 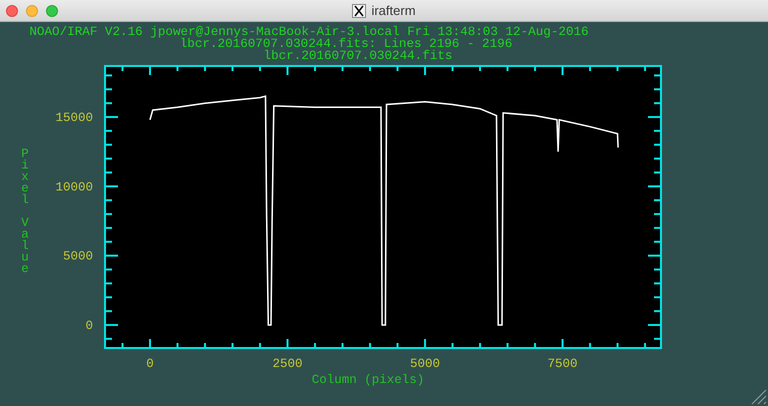 I want to click on x-tick-label: 0, so click(x=150, y=364).